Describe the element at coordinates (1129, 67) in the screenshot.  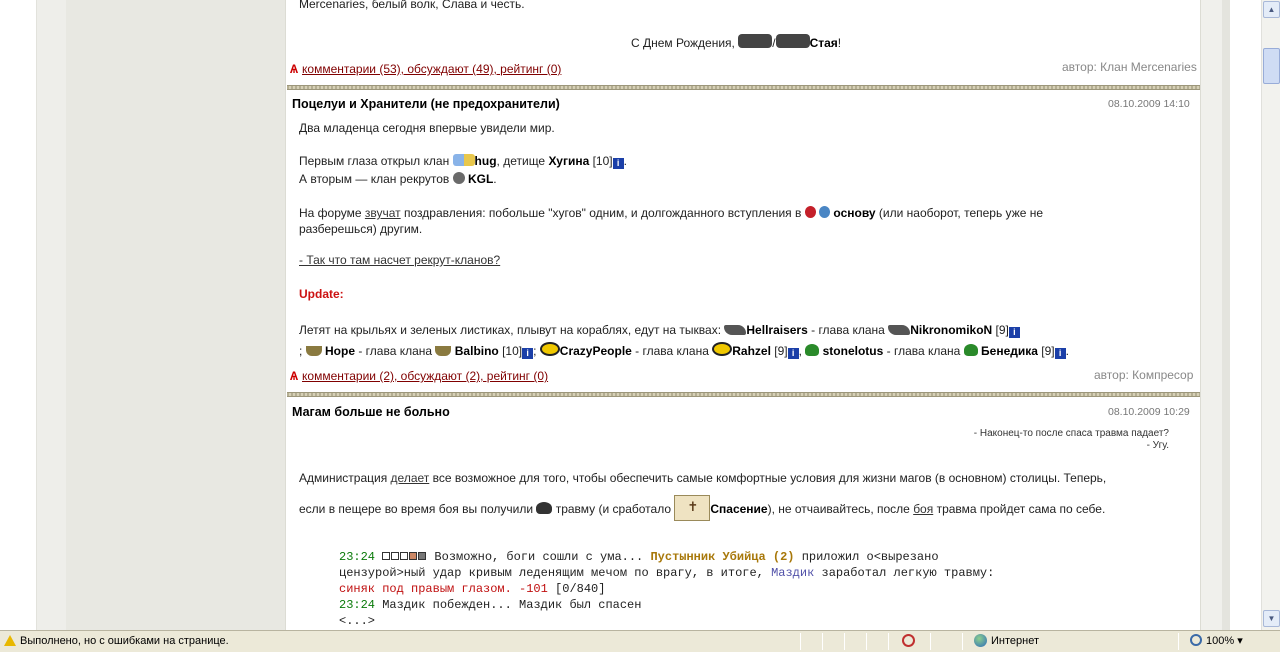
I see `post1-author: автор: Клан Mercenaries` at that location.